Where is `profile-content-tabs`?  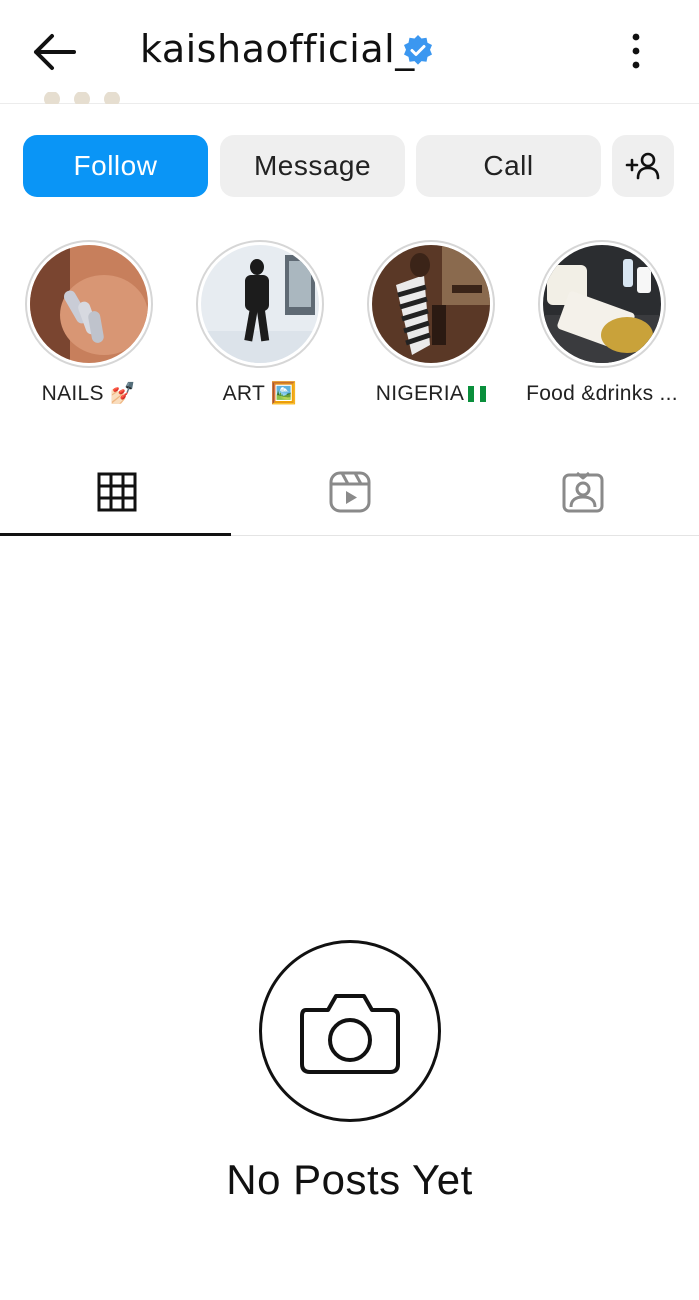 profile-content-tabs is located at coordinates (349, 492).